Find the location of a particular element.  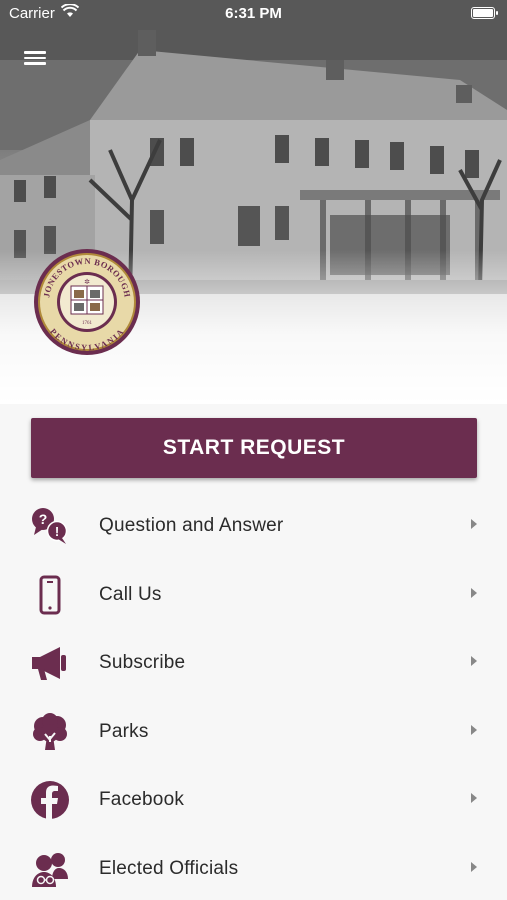

clock: 6:31 PM is located at coordinates (253, 13).